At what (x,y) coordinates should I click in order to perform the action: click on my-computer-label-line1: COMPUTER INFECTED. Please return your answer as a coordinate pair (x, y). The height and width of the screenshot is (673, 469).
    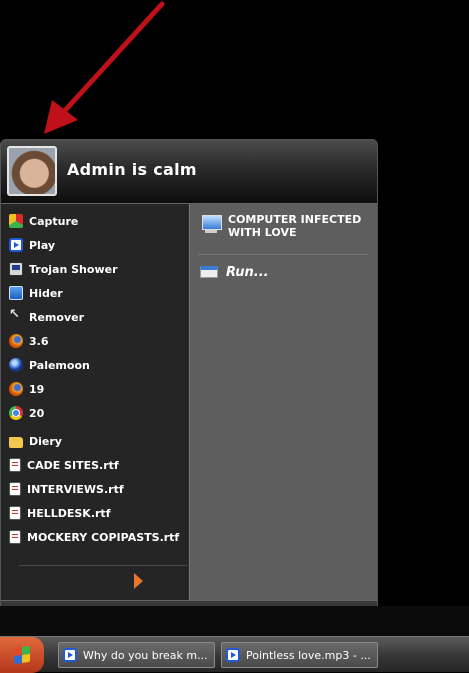
    Looking at the image, I should click on (295, 219).